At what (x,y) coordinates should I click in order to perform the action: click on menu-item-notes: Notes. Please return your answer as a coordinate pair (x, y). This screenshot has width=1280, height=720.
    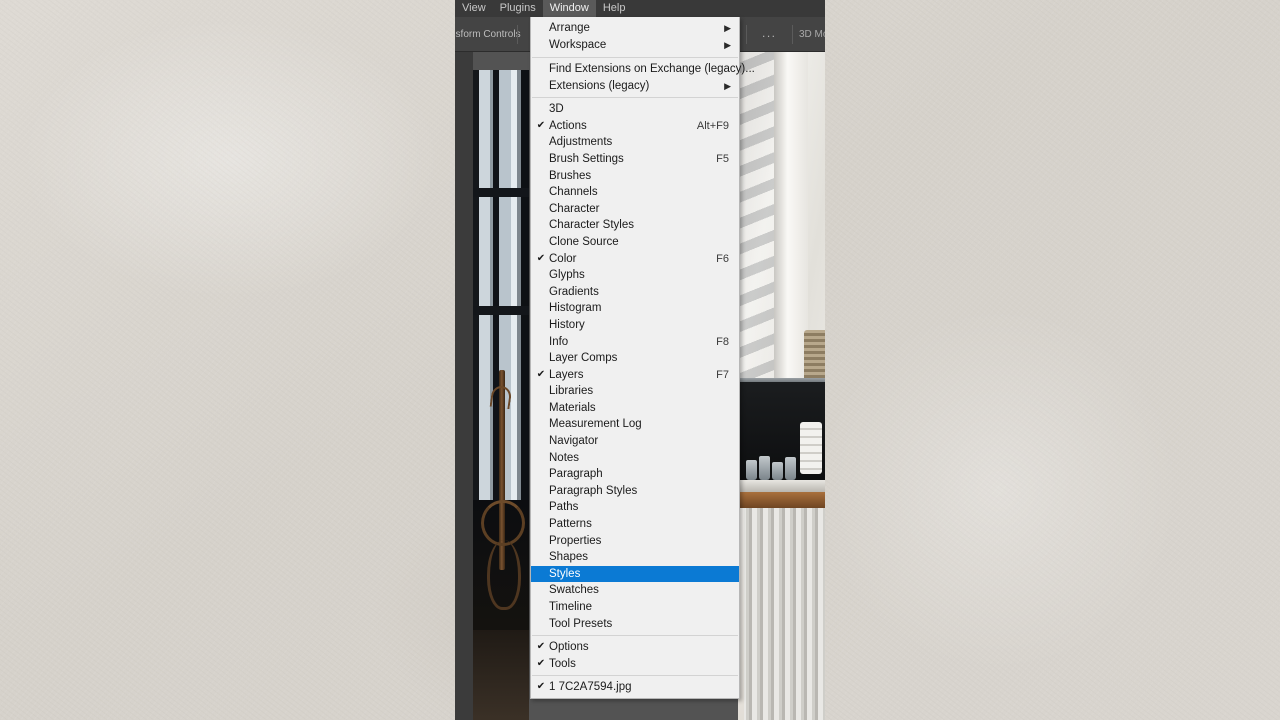
    Looking at the image, I should click on (635, 458).